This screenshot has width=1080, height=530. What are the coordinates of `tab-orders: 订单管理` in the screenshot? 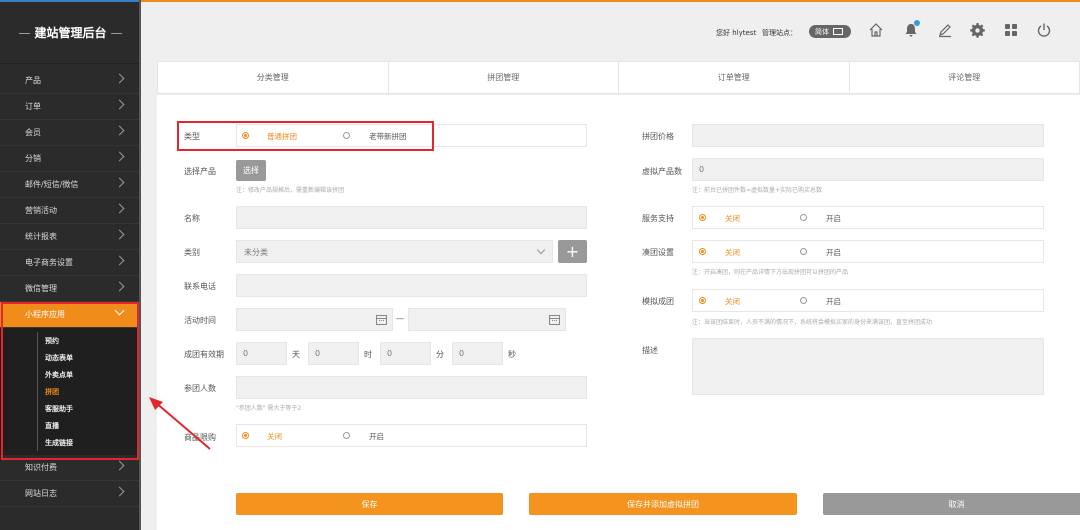 It's located at (734, 77).